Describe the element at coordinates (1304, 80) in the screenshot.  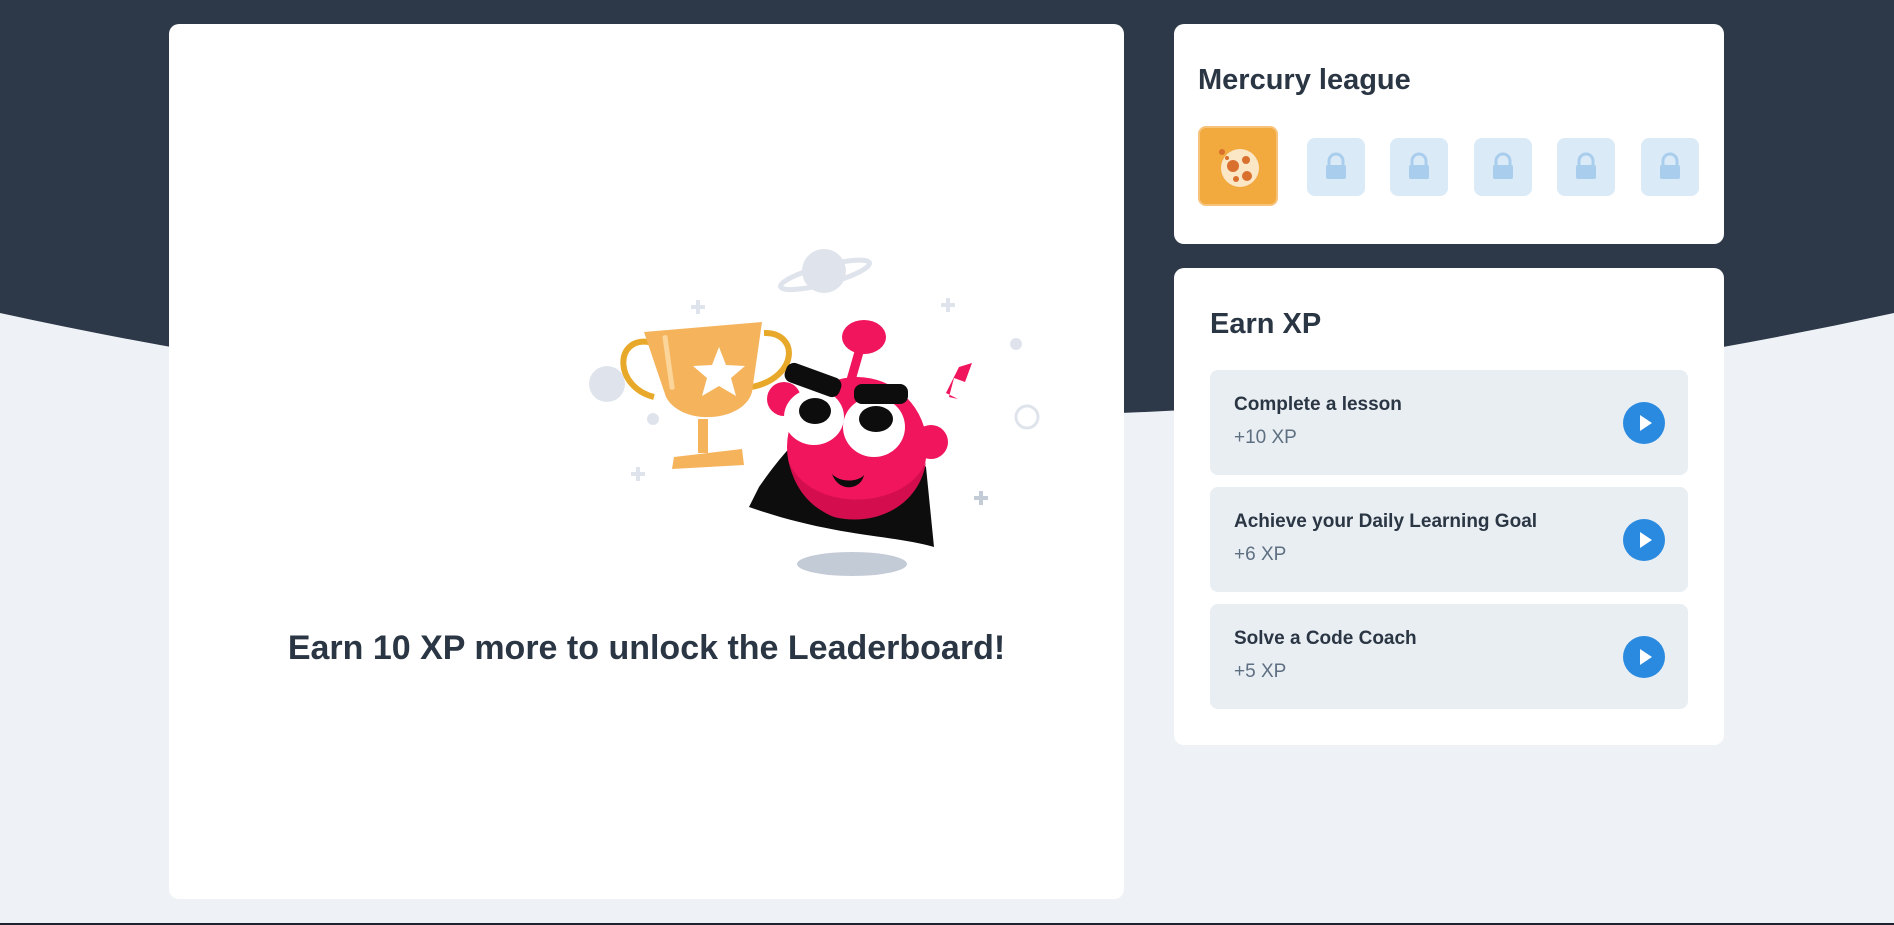
I see `league-title: Mercury league` at that location.